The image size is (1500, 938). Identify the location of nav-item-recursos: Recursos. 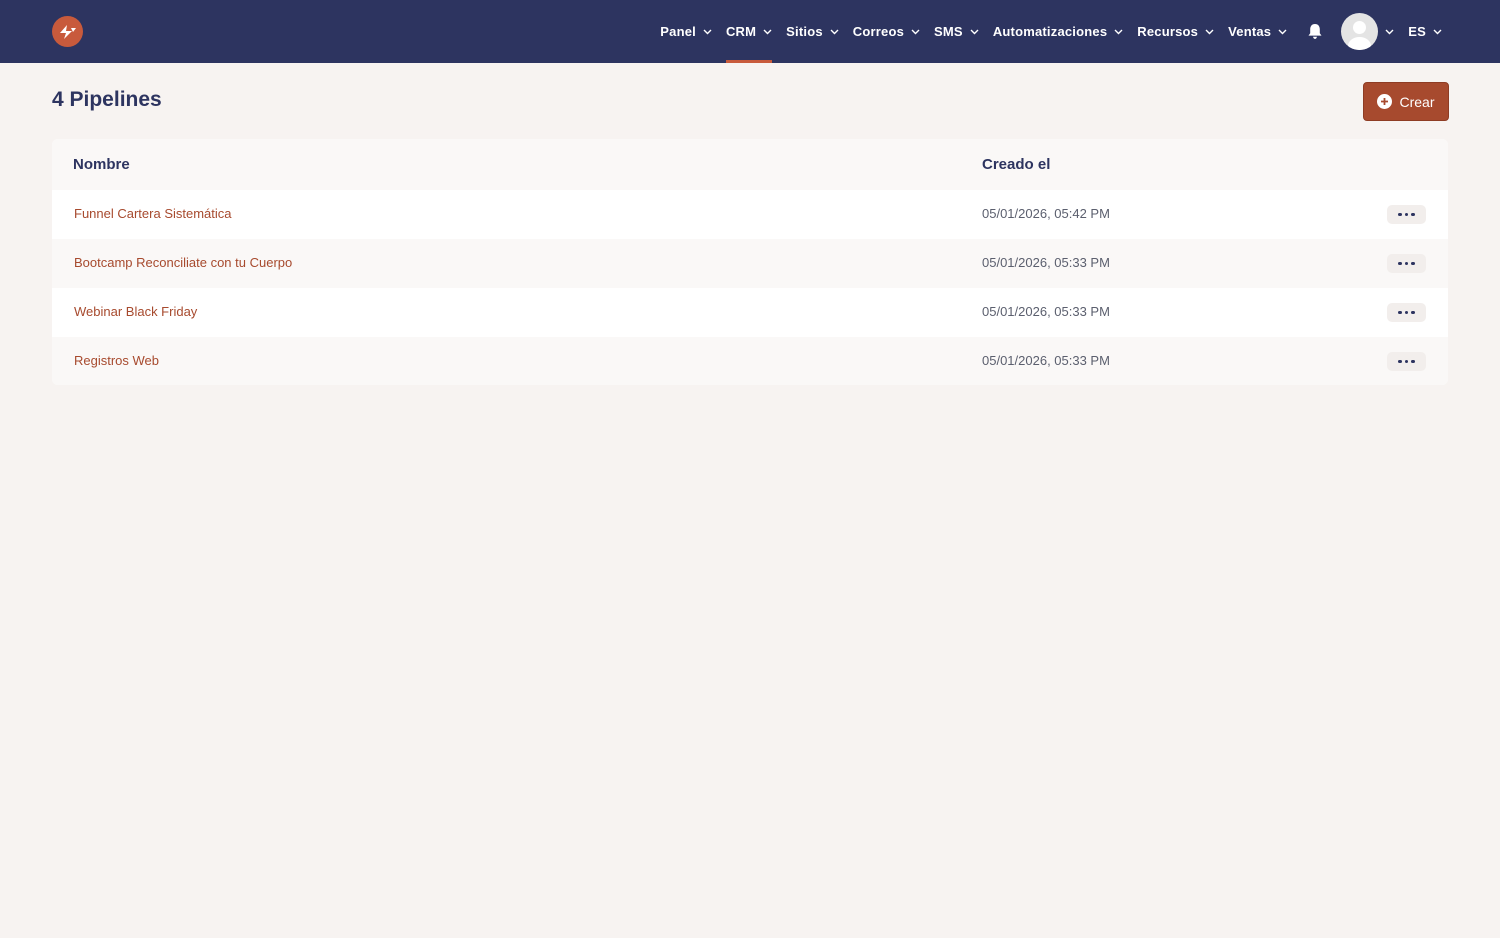
(1175, 31).